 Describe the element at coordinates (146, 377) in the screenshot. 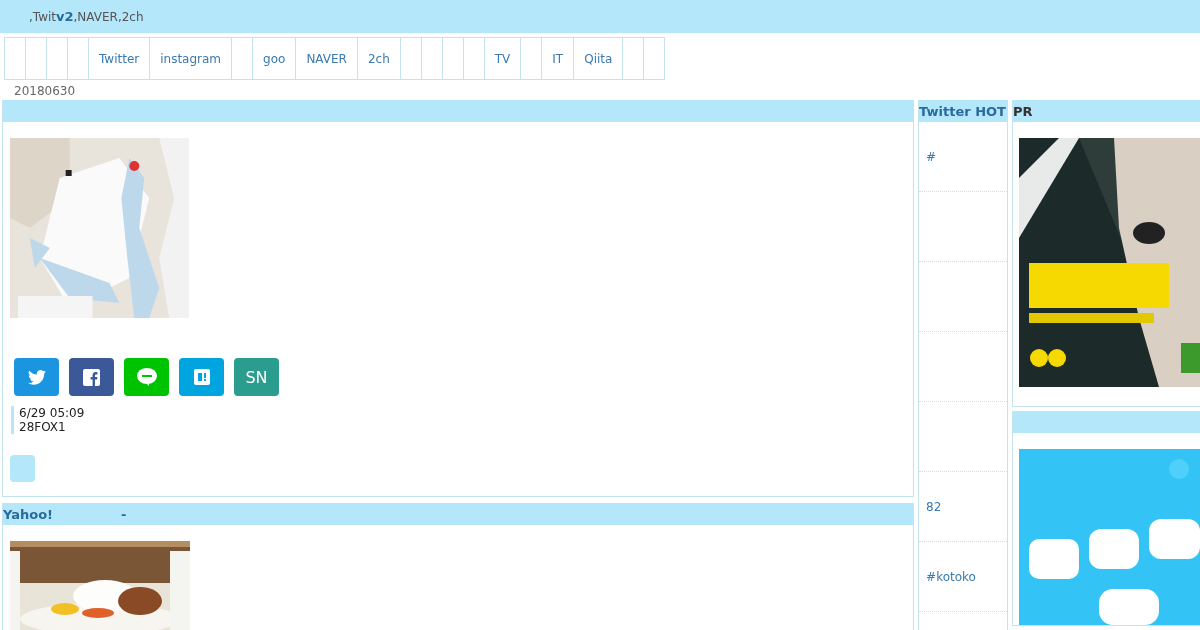

I see `speech-bubble-icon` at that location.